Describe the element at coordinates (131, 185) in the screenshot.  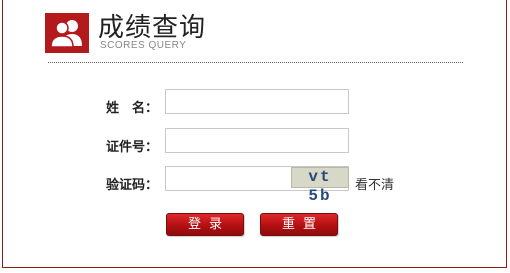
I see `captcha-label: 验证码：` at that location.